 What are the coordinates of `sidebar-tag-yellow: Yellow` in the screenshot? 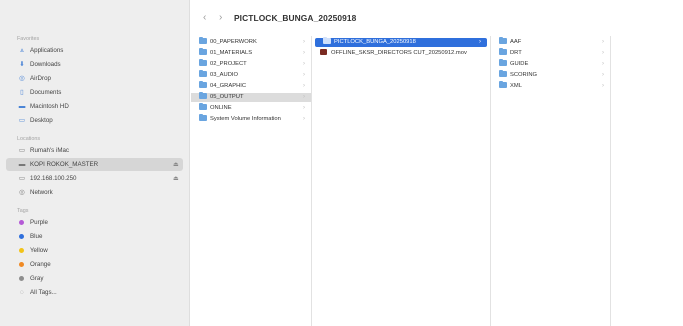 It's located at (32, 250).